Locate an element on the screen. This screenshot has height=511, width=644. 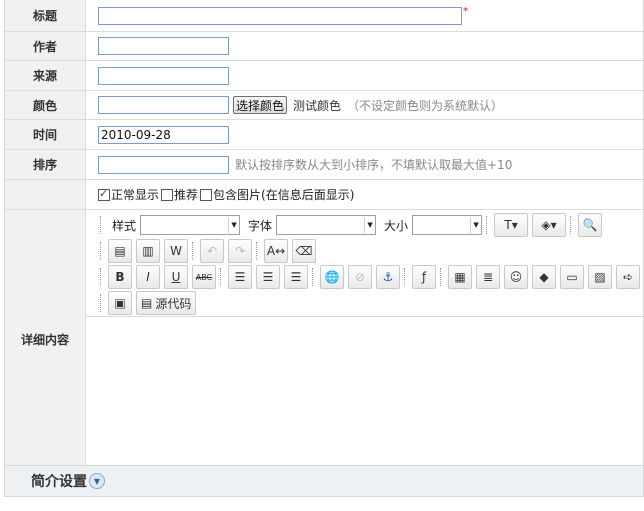
color-row: 颜色 选择颜色 测试颜色 （不设定颜色则为系统默认） is located at coordinates (324, 105).